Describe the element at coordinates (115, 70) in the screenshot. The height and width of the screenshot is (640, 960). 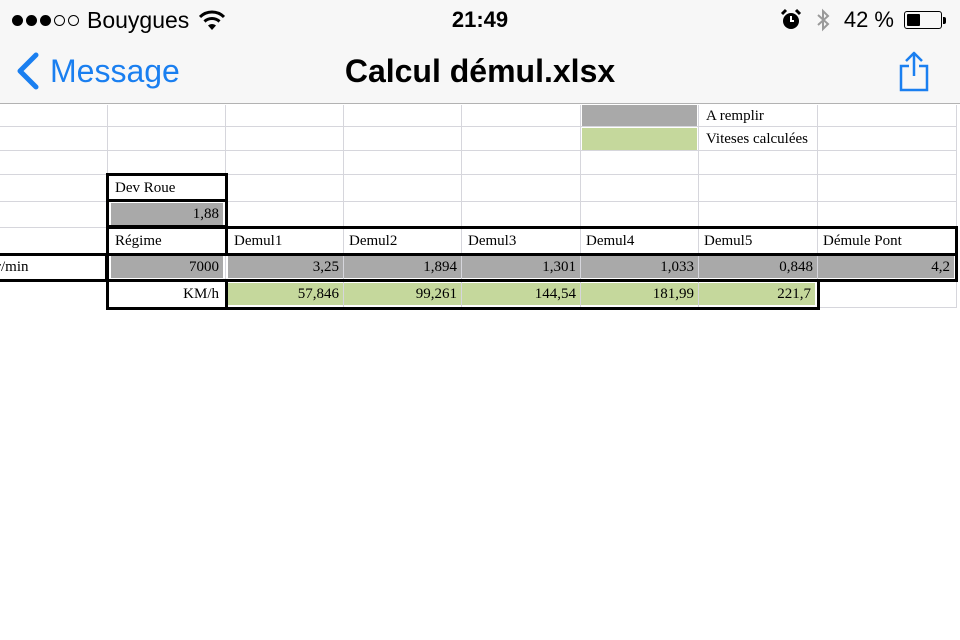
I see `back-button-label: Message` at that location.